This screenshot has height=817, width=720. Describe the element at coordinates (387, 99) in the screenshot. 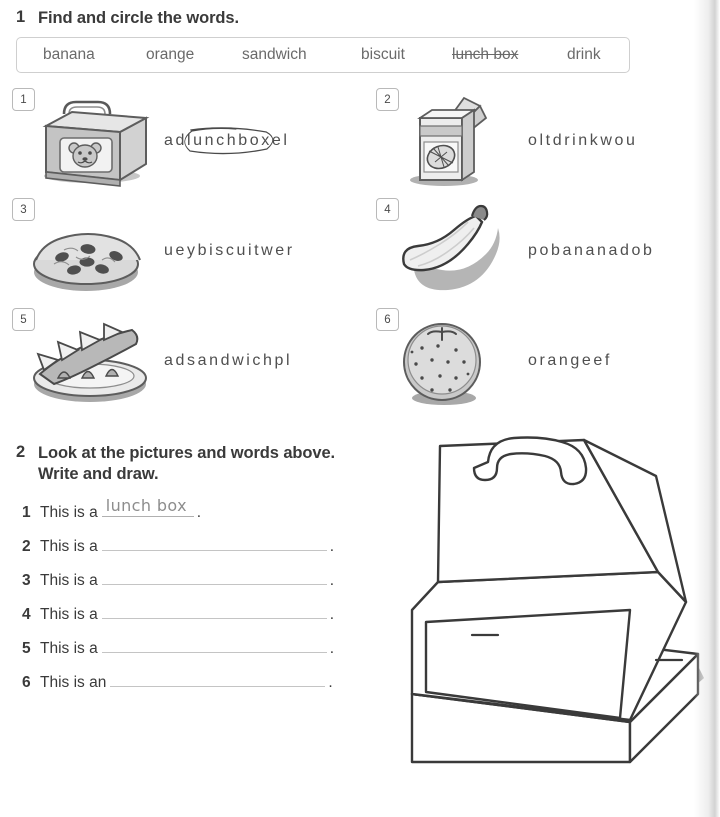

I see `item-number-badge: 2` at that location.